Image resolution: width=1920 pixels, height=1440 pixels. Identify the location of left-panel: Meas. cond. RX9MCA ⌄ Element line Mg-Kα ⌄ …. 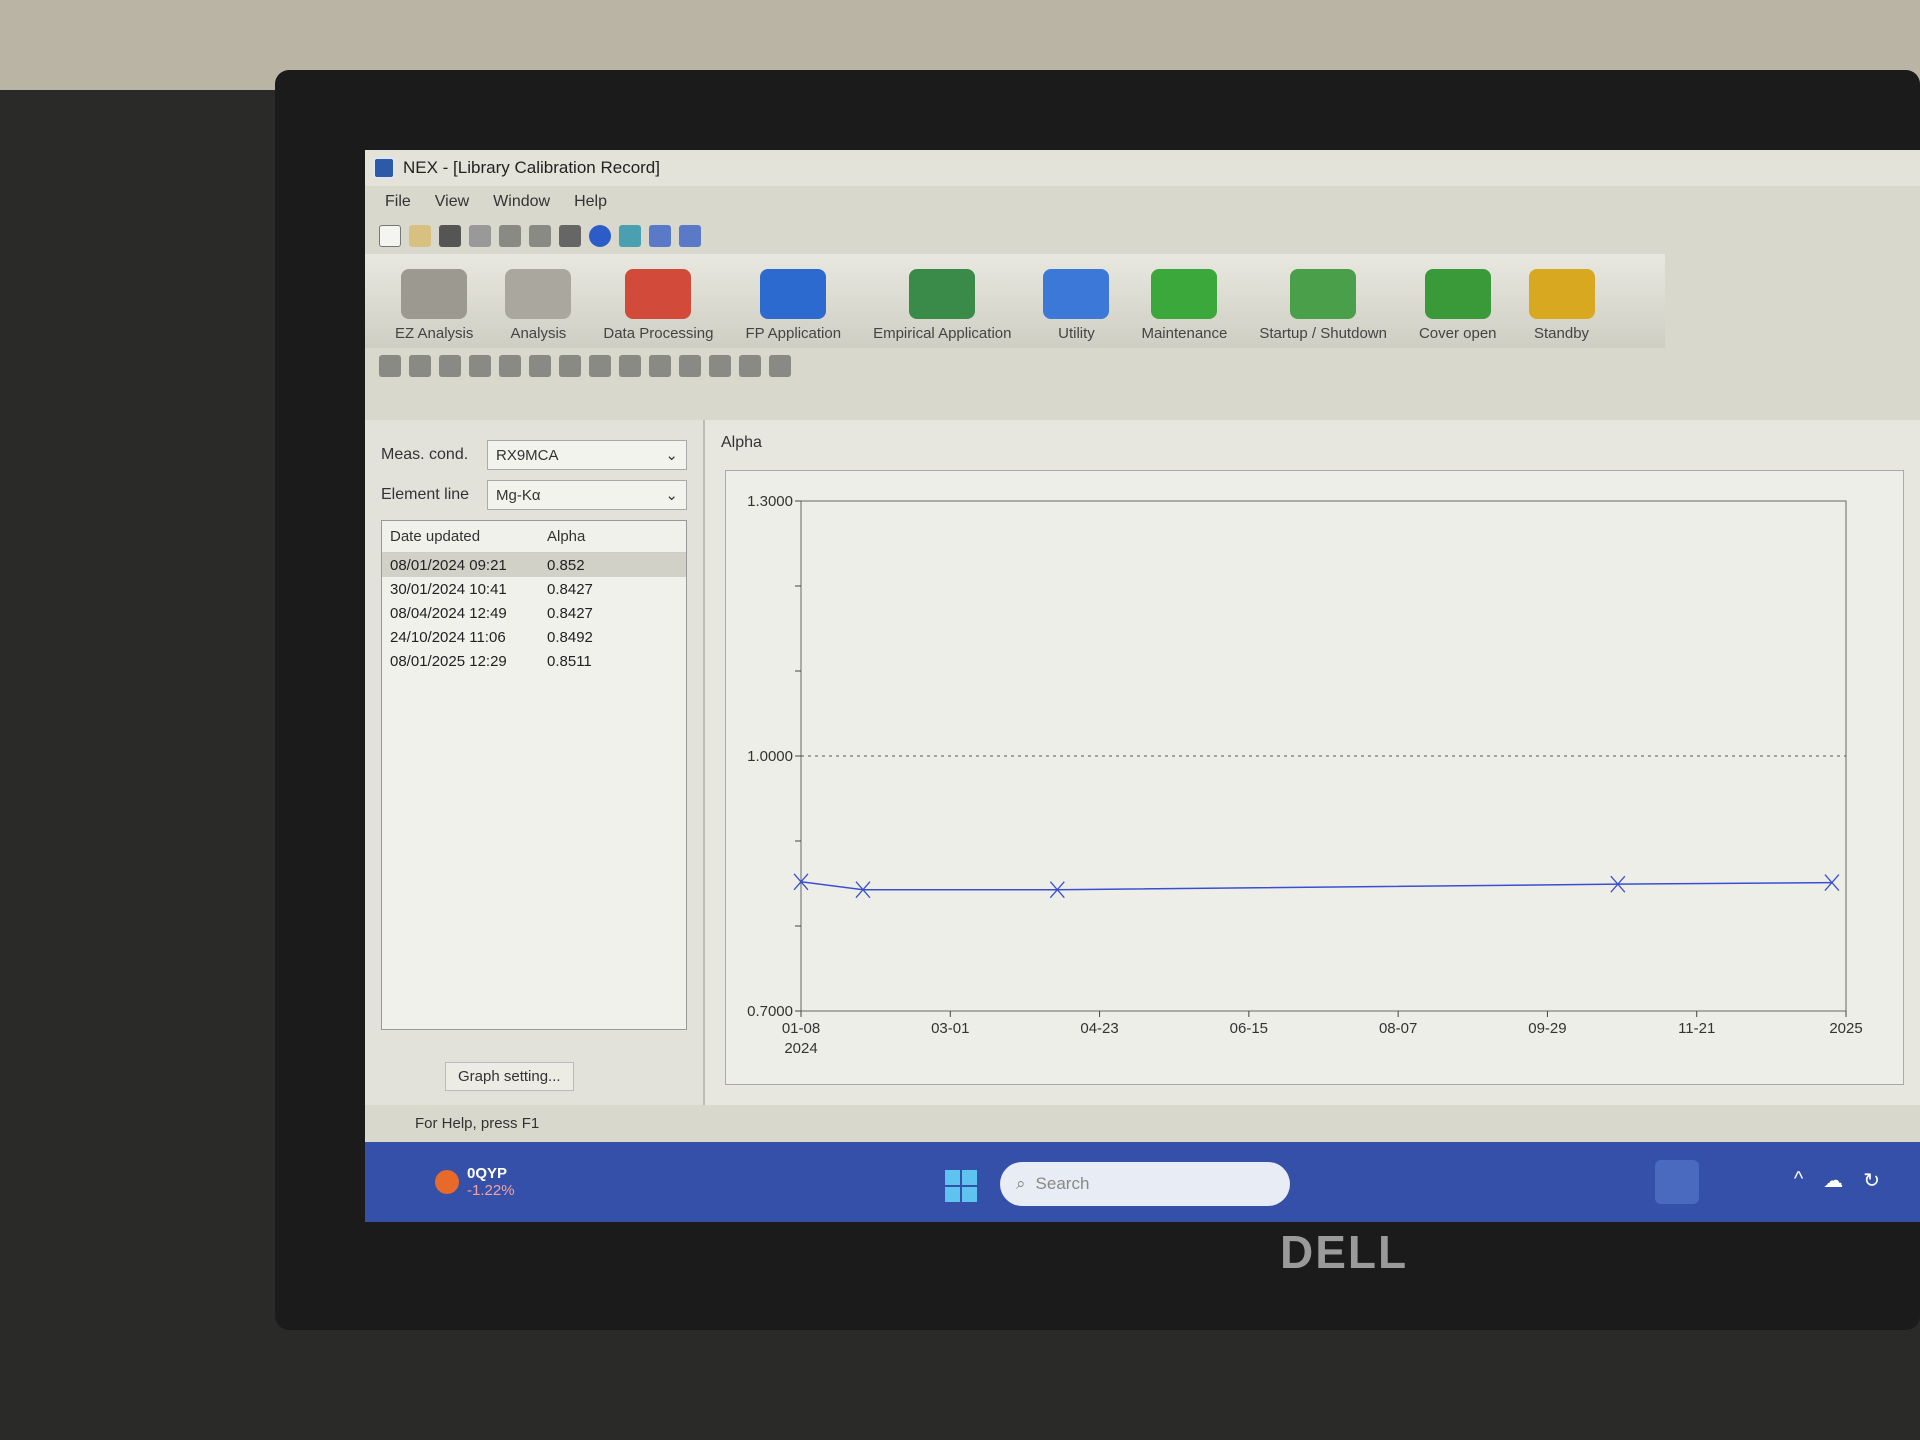
(535, 762).